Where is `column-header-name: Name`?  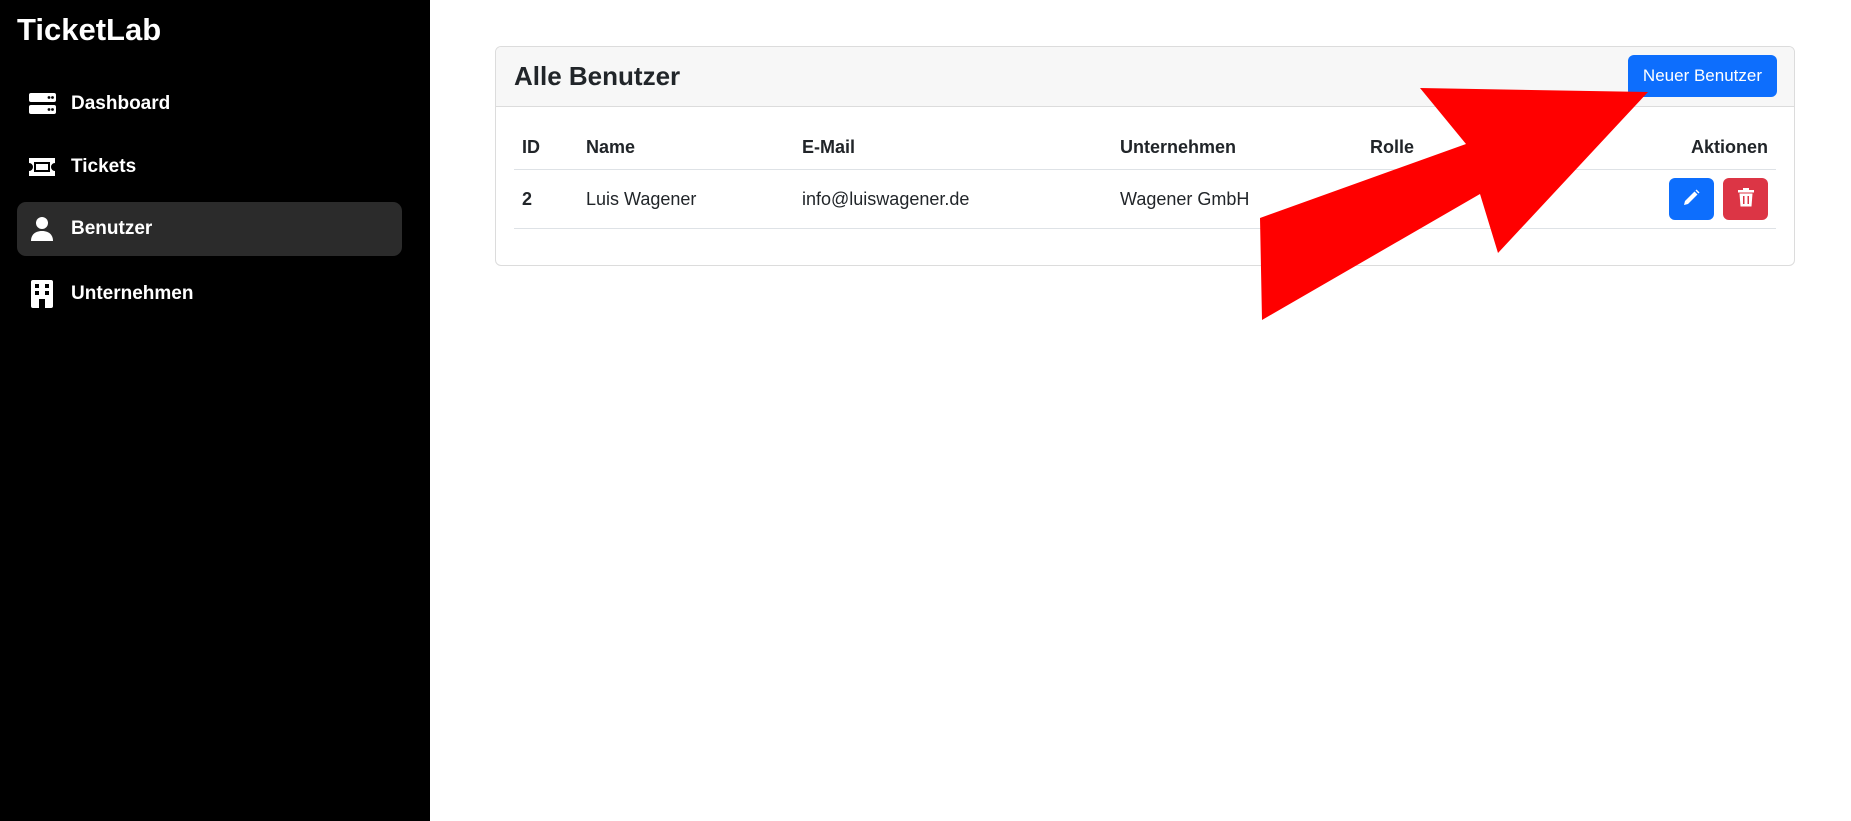 column-header-name: Name is located at coordinates (686, 147).